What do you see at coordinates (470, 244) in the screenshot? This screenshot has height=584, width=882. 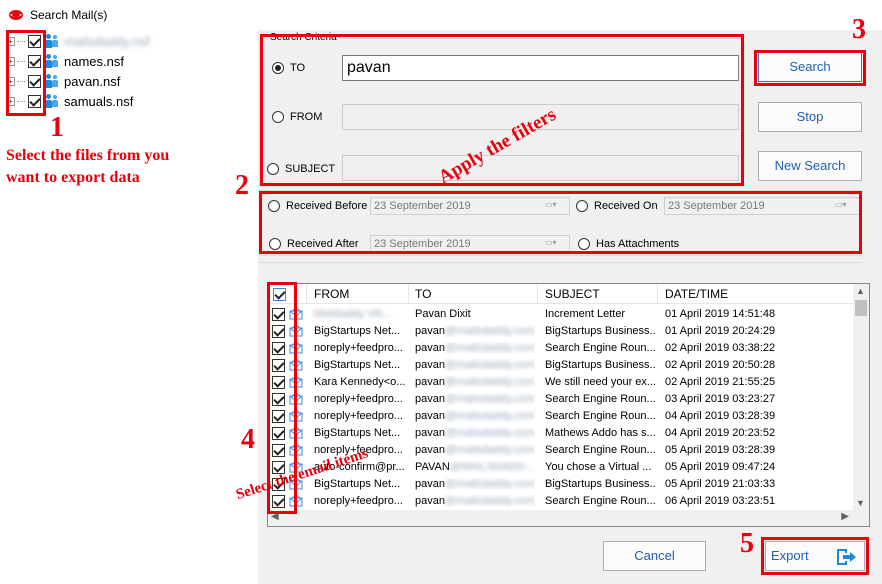 I see `received-after-date: 23 September 2019 ▭▾` at bounding box center [470, 244].